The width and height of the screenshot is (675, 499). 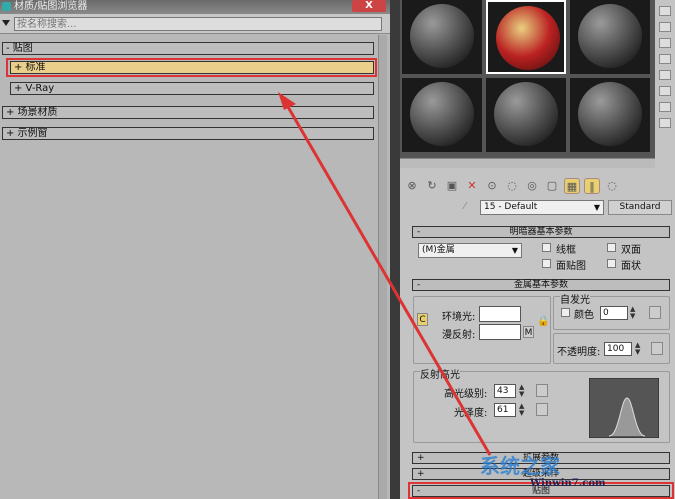 What do you see at coordinates (500, 314) in the screenshot?
I see `ambient-color-swatch` at bounding box center [500, 314].